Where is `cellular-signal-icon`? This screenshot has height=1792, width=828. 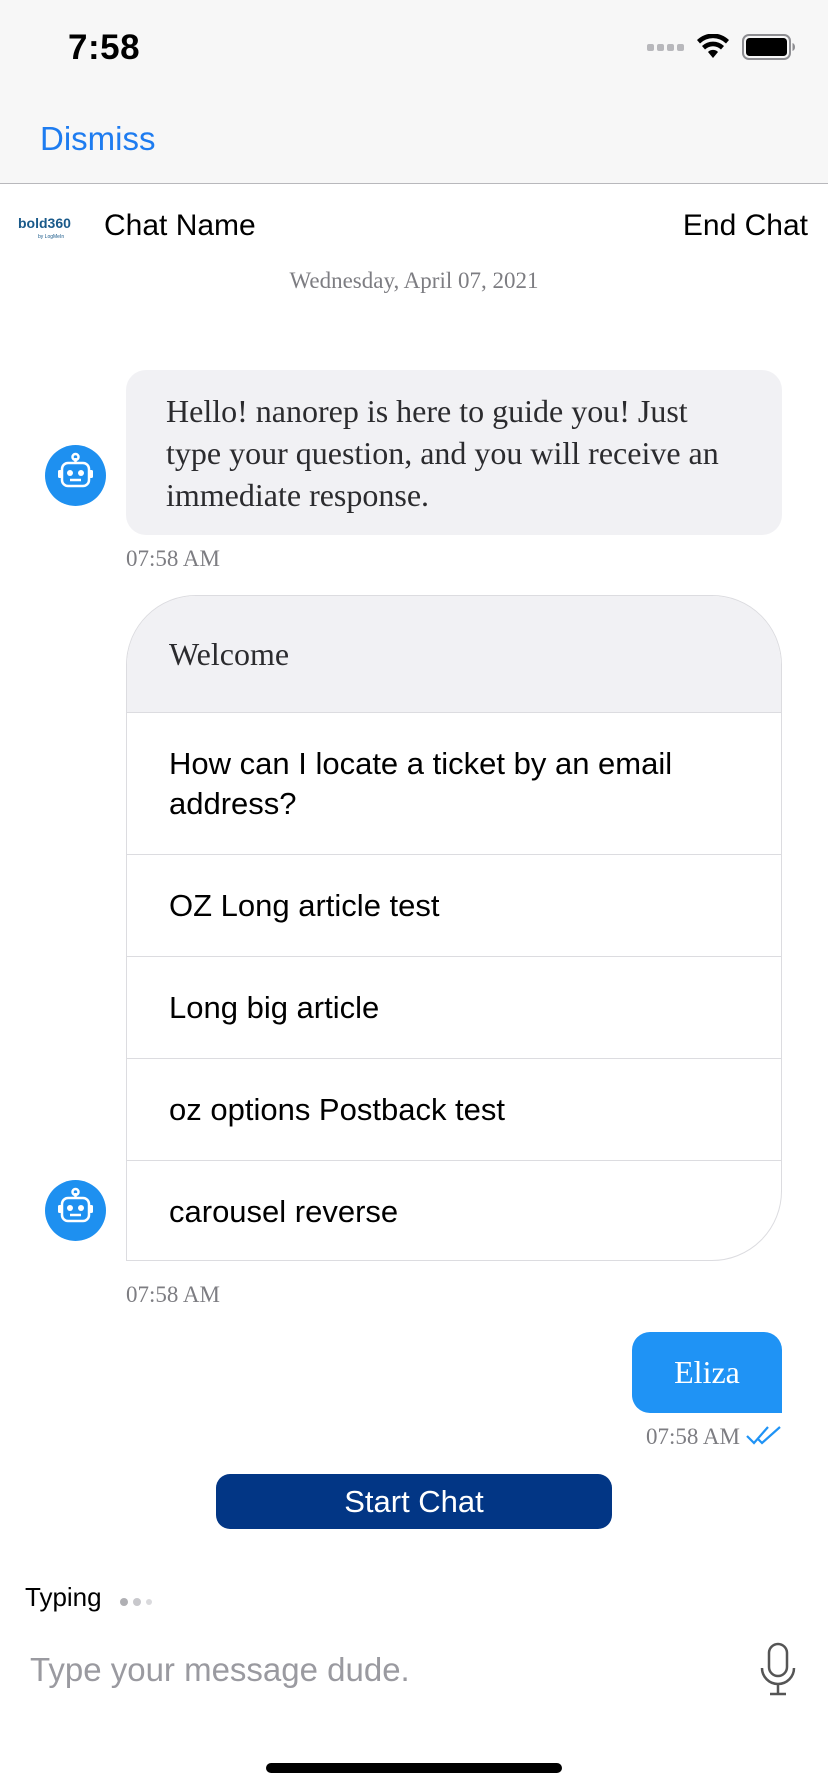
cellular-signal-icon is located at coordinates (665, 47).